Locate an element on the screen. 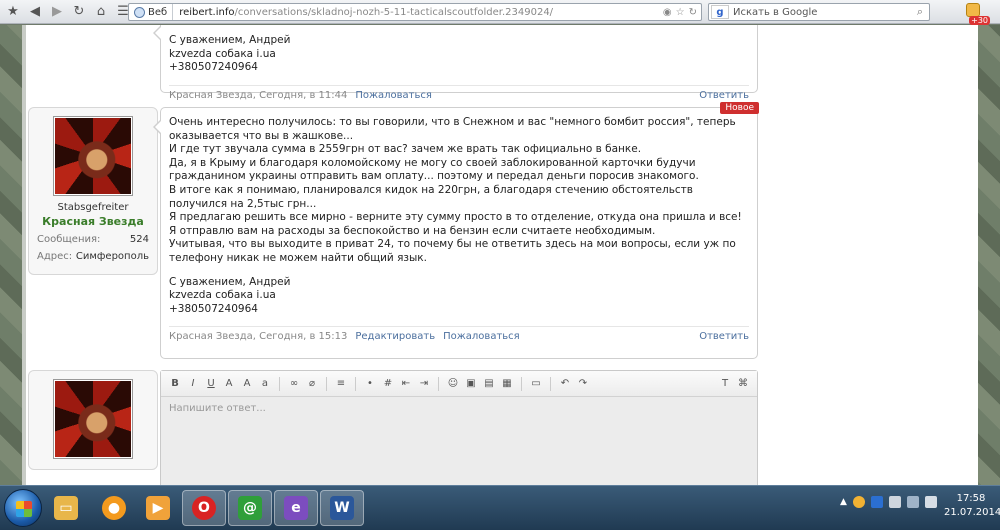 The width and height of the screenshot is (1000, 530). previous-author-time: Красная Звезда, Сегодня, в 11:44 is located at coordinates (258, 95).